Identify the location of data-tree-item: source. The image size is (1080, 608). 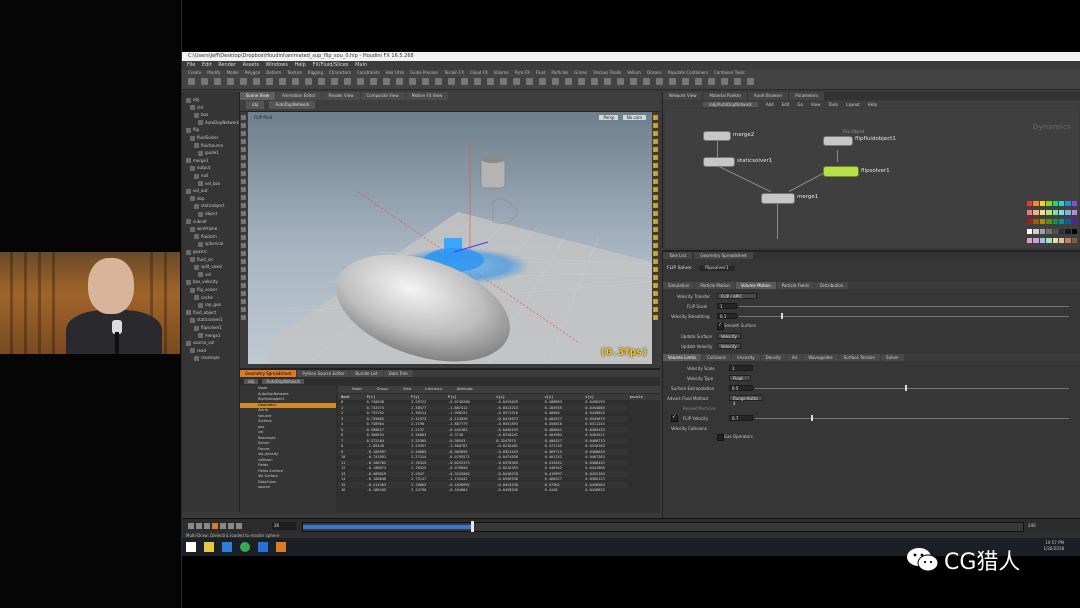
(288, 488).